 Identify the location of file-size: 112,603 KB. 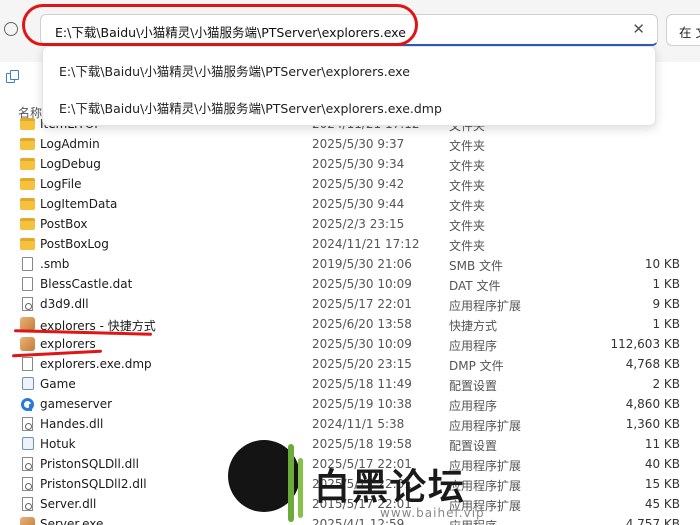
(645, 344).